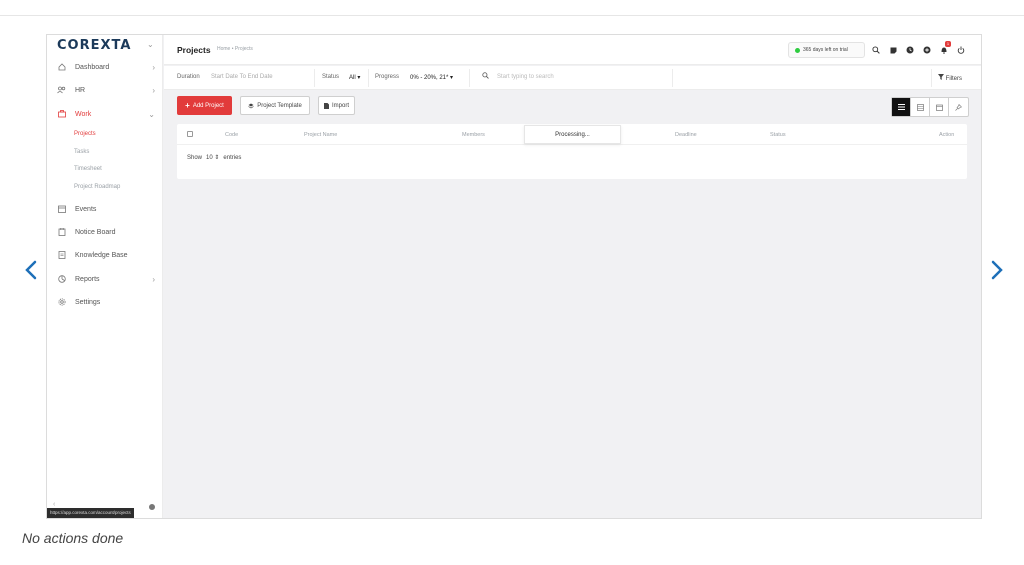 Image resolution: width=1024 pixels, height=565 pixels. What do you see at coordinates (876, 50) in the screenshot?
I see `search-icon` at bounding box center [876, 50].